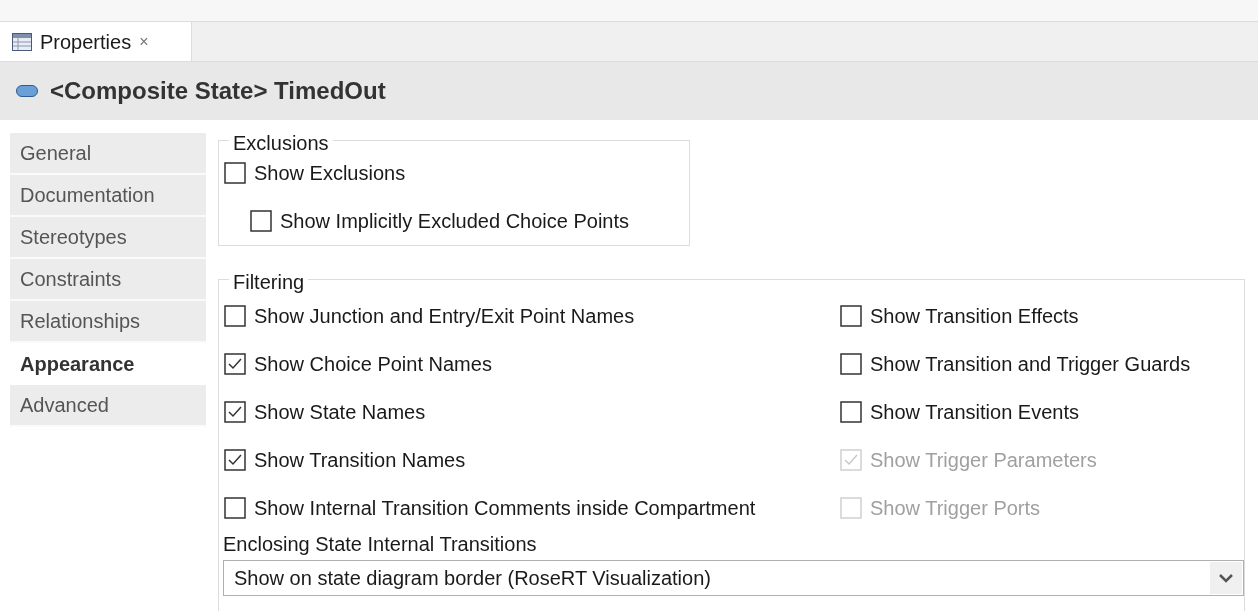 The height and width of the screenshot is (611, 1258). Describe the element at coordinates (1030, 364) in the screenshot. I see `checkbox-label: Show Transition and Trigger Guards` at that location.